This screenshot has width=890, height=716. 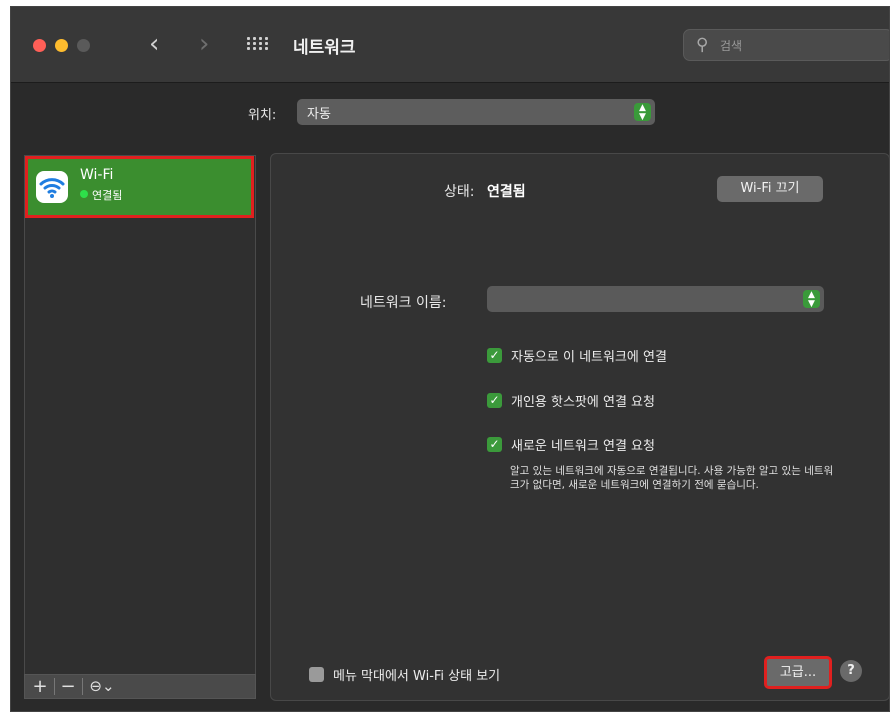 What do you see at coordinates (770, 189) in the screenshot?
I see `wifi-off-button: Wi-Fi 끄기` at bounding box center [770, 189].